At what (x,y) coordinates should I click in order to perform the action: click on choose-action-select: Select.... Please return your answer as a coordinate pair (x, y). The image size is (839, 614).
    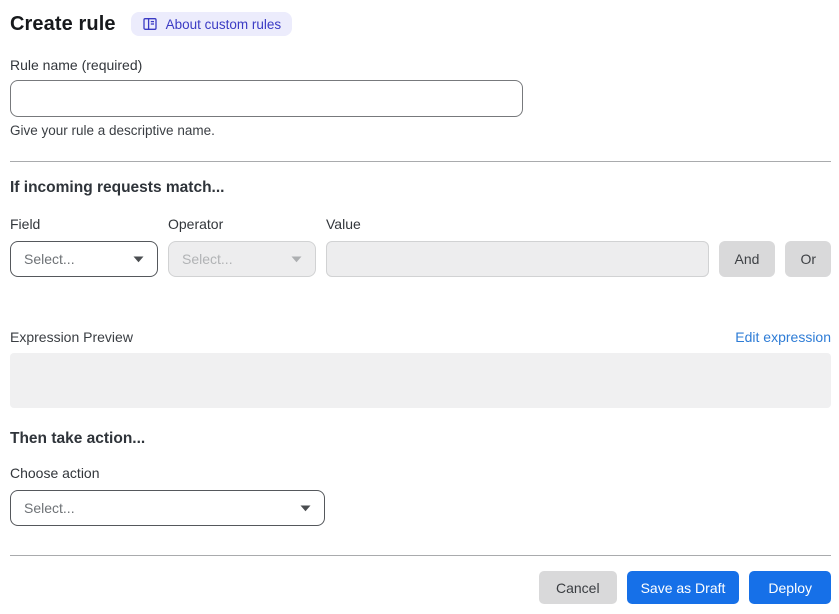
    Looking at the image, I should click on (167, 508).